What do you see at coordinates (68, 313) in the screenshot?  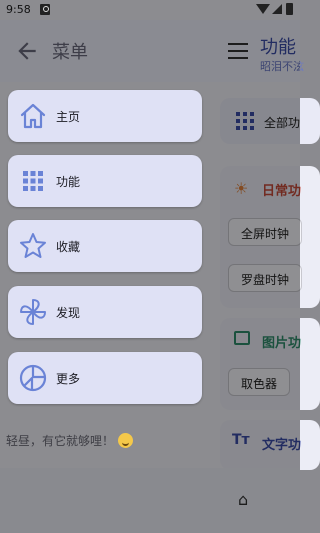 I see `drawer-item-label: 发现` at bounding box center [68, 313].